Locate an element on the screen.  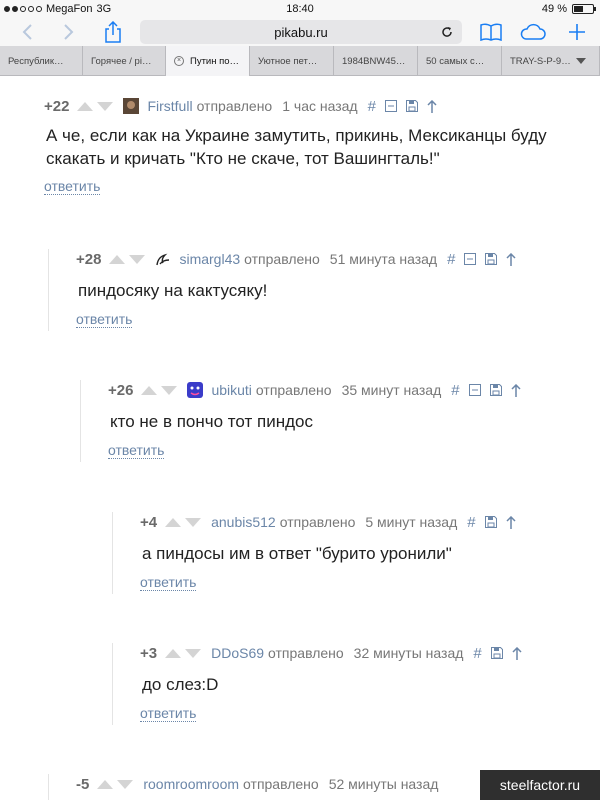
url-text: pikabu.ru is located at coordinates (301, 32).